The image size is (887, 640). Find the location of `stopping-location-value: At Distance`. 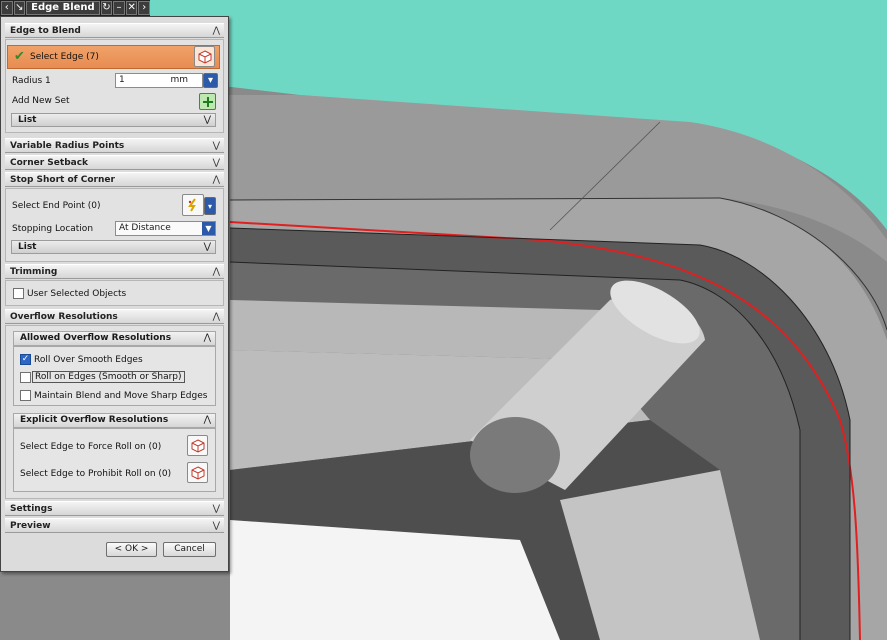

stopping-location-value: At Distance is located at coordinates (145, 228).